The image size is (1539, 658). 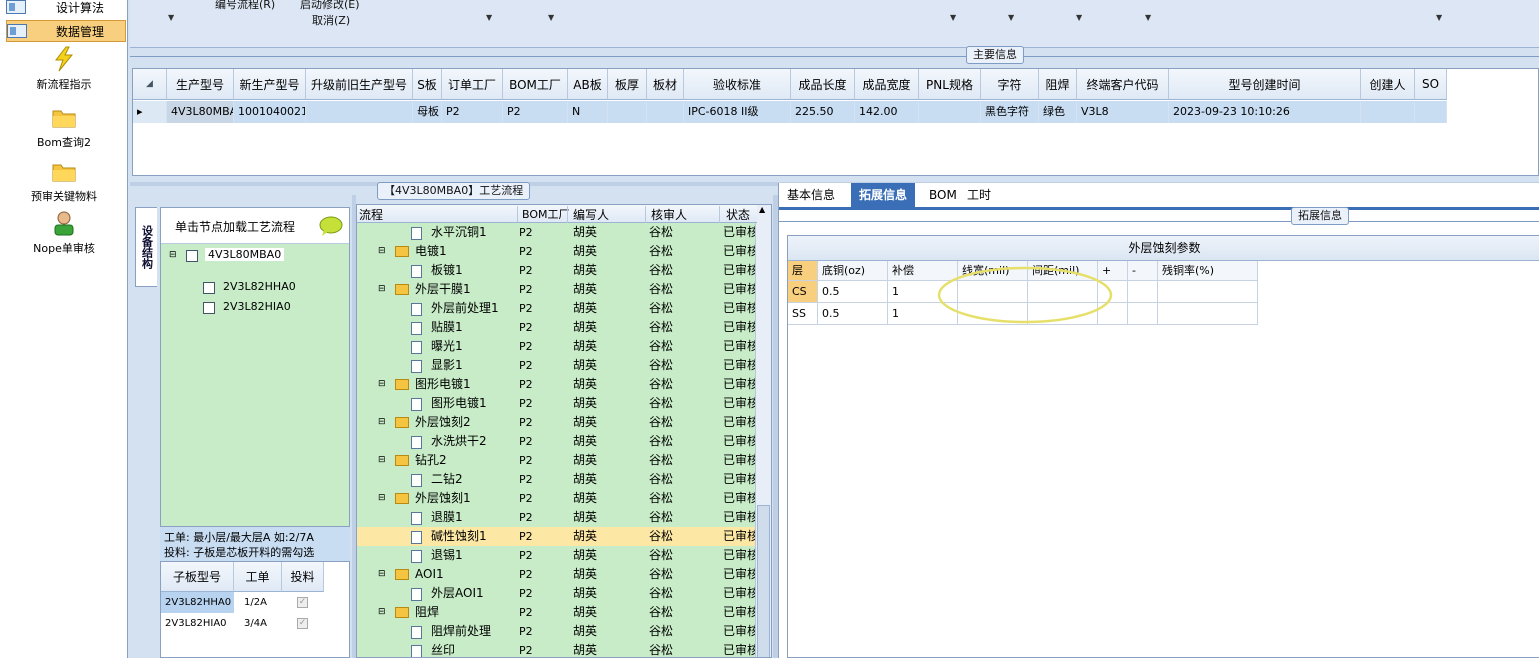 What do you see at coordinates (150, 112) in the screenshot?
I see `row-indicator: ▸` at bounding box center [150, 112].